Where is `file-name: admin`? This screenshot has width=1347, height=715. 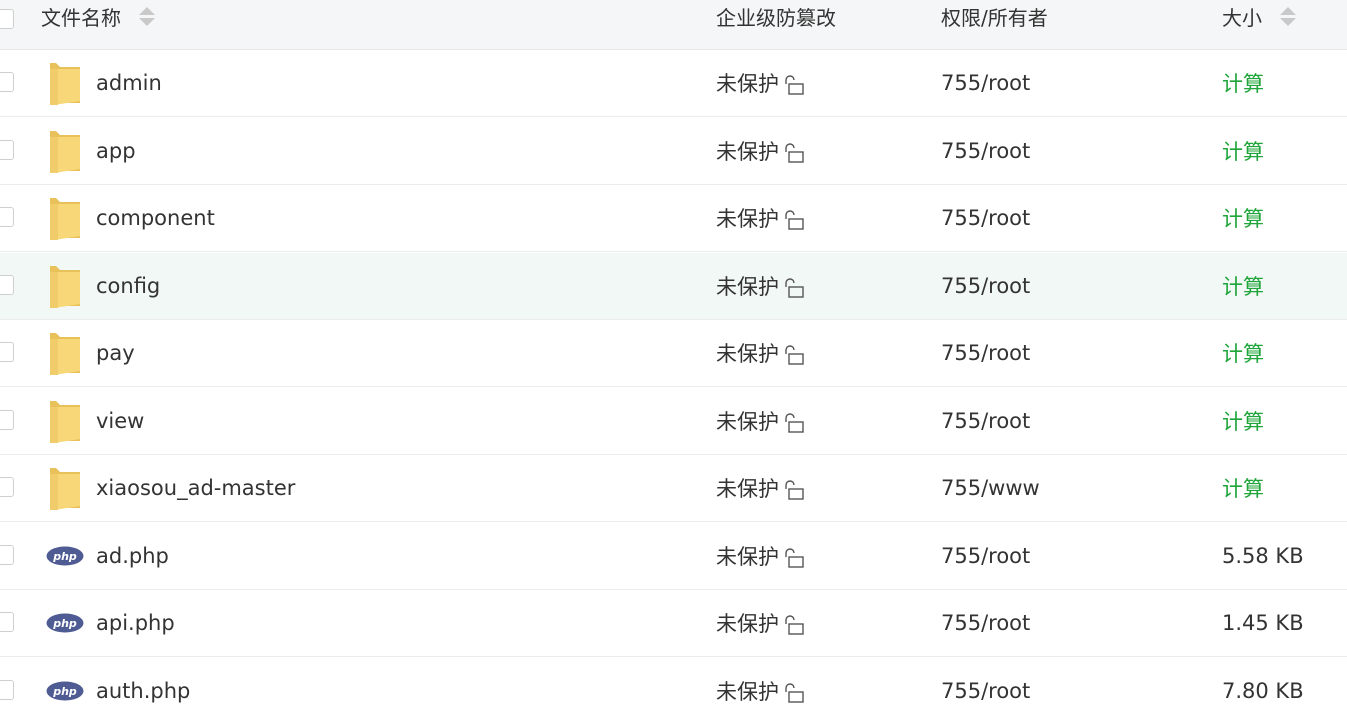
file-name: admin is located at coordinates (129, 83).